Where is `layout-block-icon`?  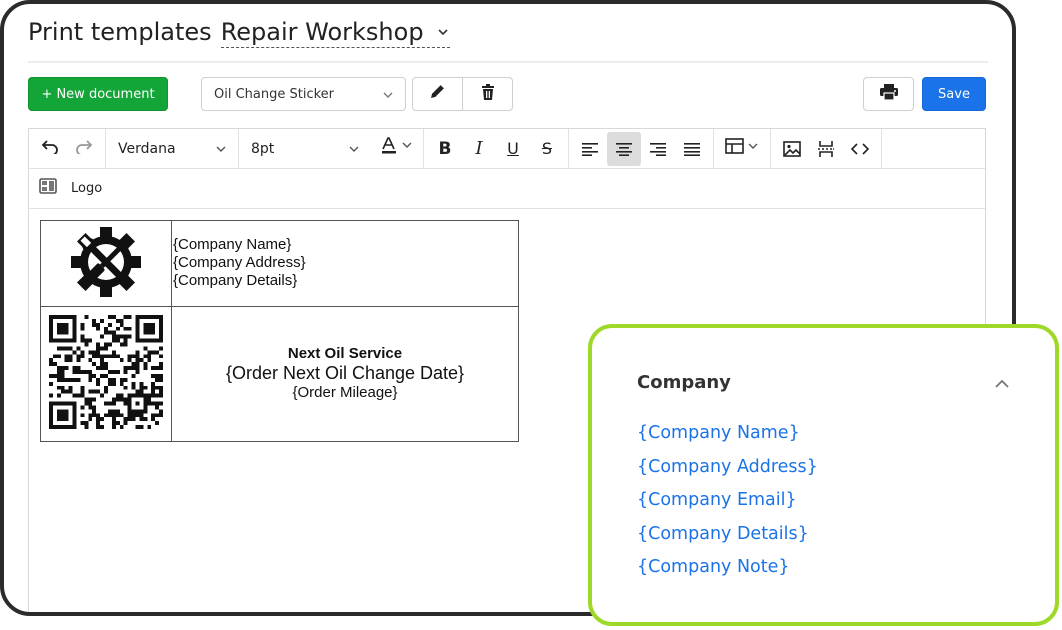 layout-block-icon is located at coordinates (48, 188).